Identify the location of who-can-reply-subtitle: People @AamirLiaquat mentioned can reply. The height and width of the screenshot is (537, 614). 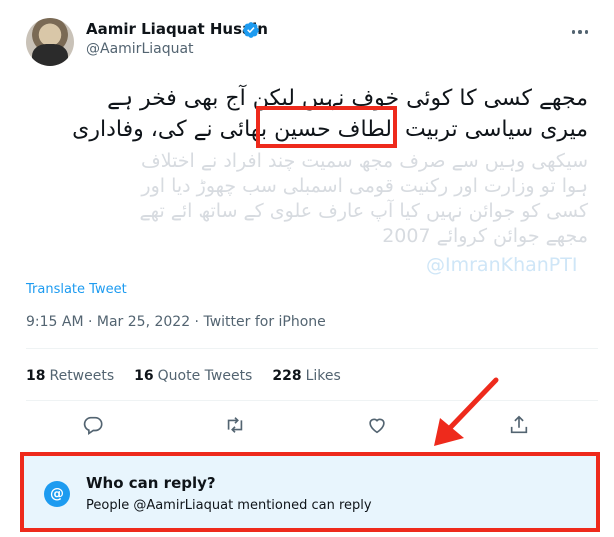
(229, 505).